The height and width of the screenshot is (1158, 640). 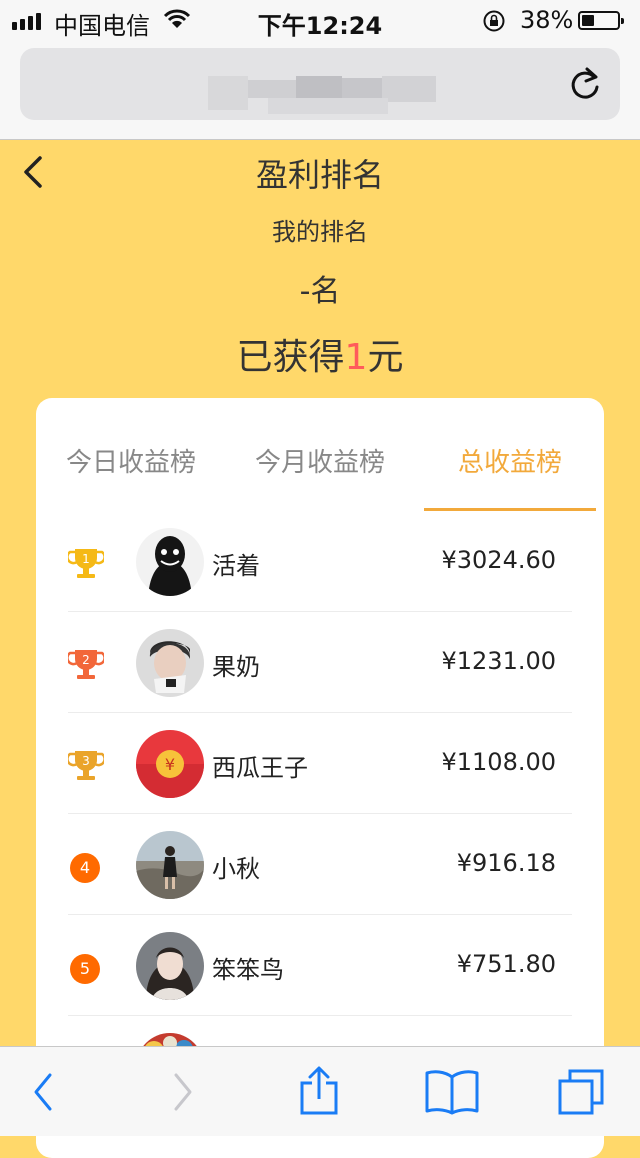 What do you see at coordinates (320, 20) in the screenshot?
I see `status-bar: 中国电信 下午12:24 38%` at bounding box center [320, 20].